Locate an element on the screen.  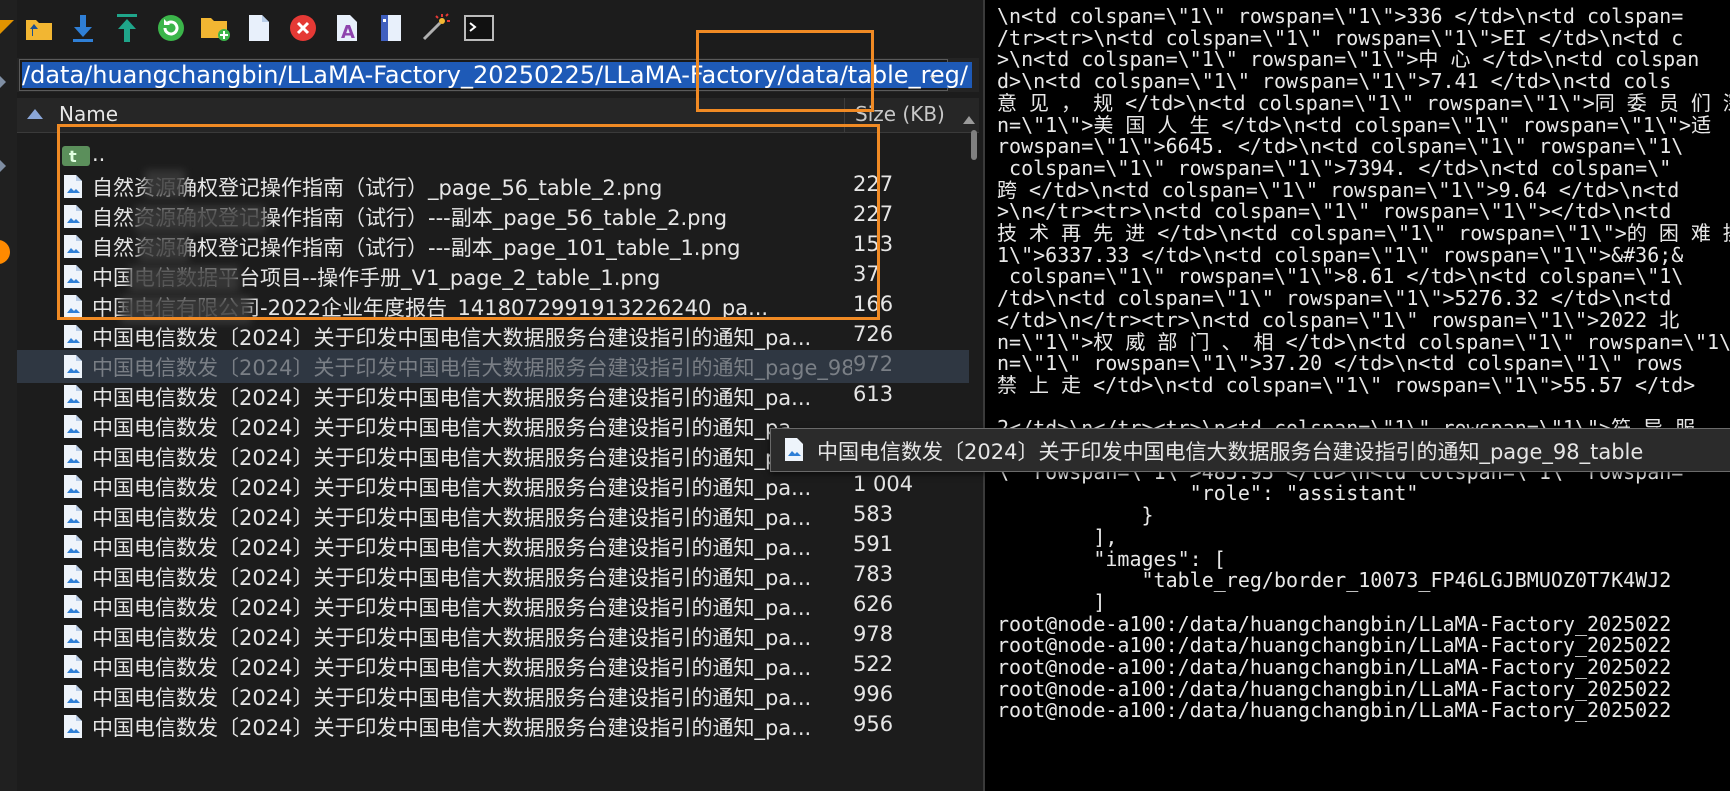
rename-icon: A is located at coordinates (347, 28).